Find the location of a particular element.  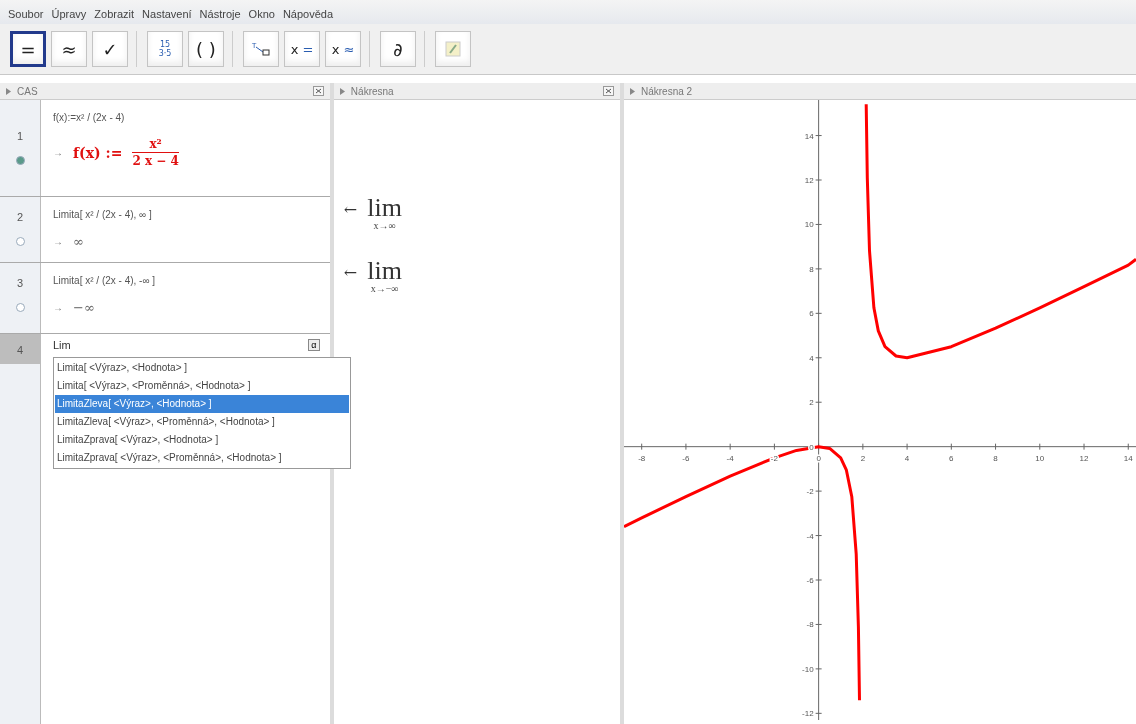

x-tick-label: 14 is located at coordinates (1128, 458).